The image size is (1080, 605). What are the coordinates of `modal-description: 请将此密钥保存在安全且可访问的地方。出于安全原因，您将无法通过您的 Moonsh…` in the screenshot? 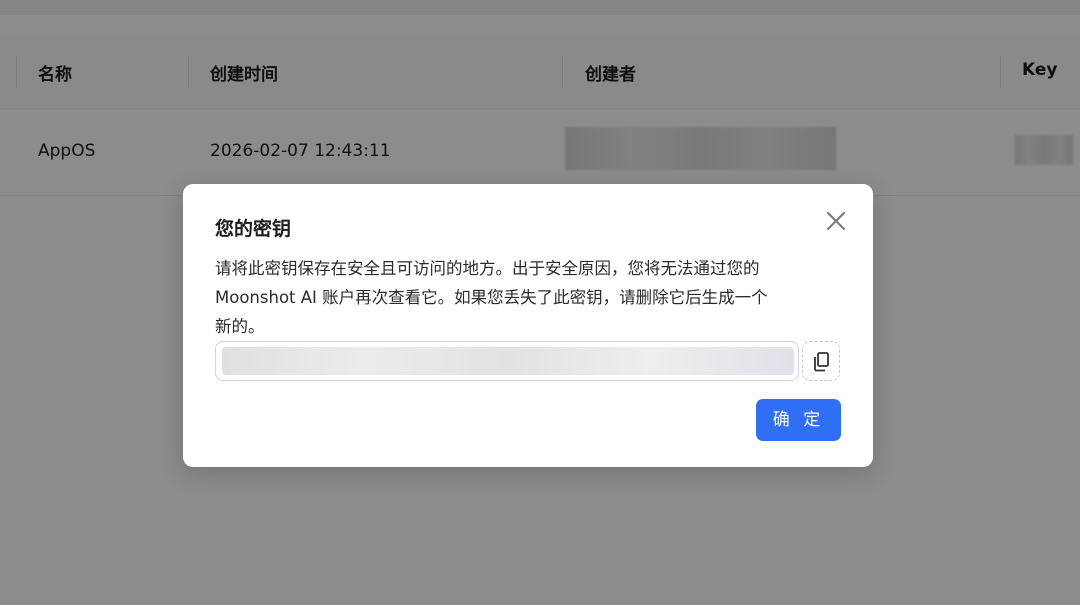 It's located at (529, 297).